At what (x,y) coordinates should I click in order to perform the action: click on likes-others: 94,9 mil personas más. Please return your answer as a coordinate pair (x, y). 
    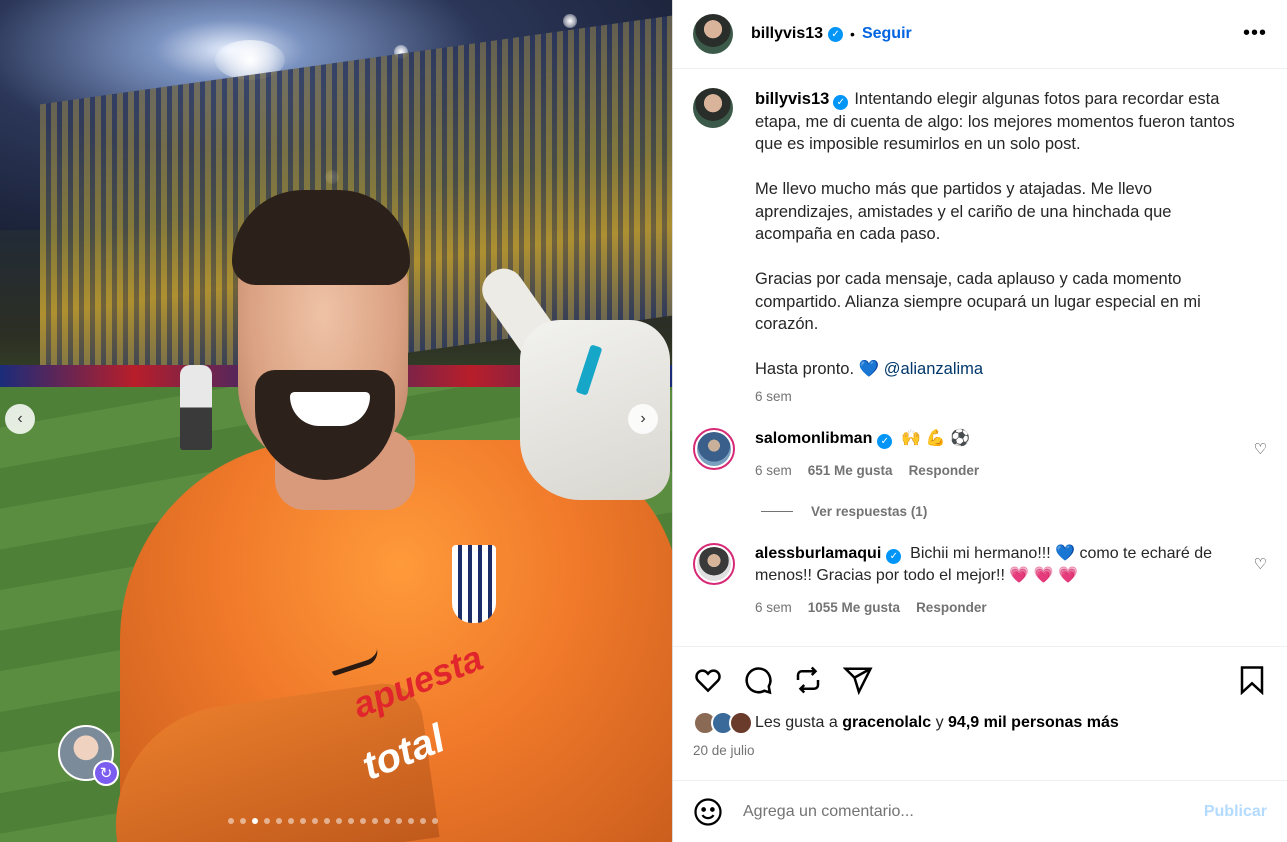
    Looking at the image, I should click on (1033, 723).